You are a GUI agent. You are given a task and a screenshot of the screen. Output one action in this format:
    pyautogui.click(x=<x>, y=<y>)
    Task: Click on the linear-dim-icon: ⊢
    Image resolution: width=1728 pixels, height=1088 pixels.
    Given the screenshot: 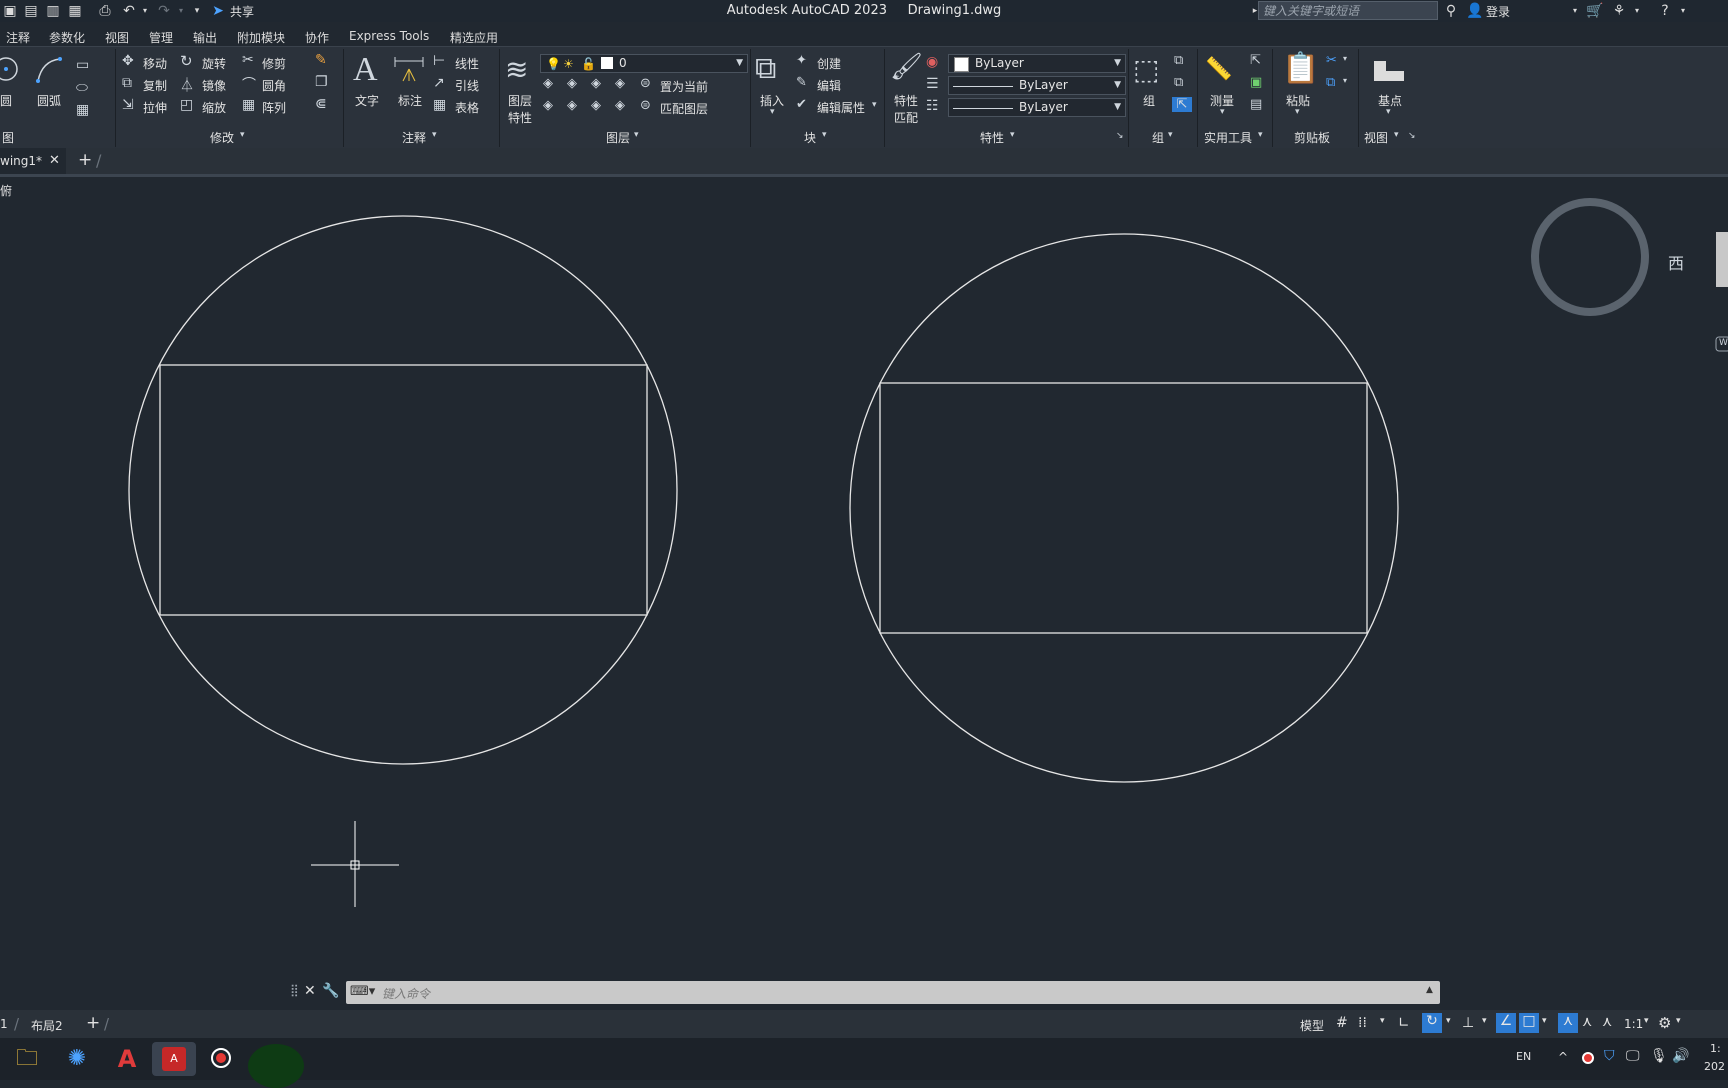 What is the action you would take?
    pyautogui.click(x=439, y=61)
    